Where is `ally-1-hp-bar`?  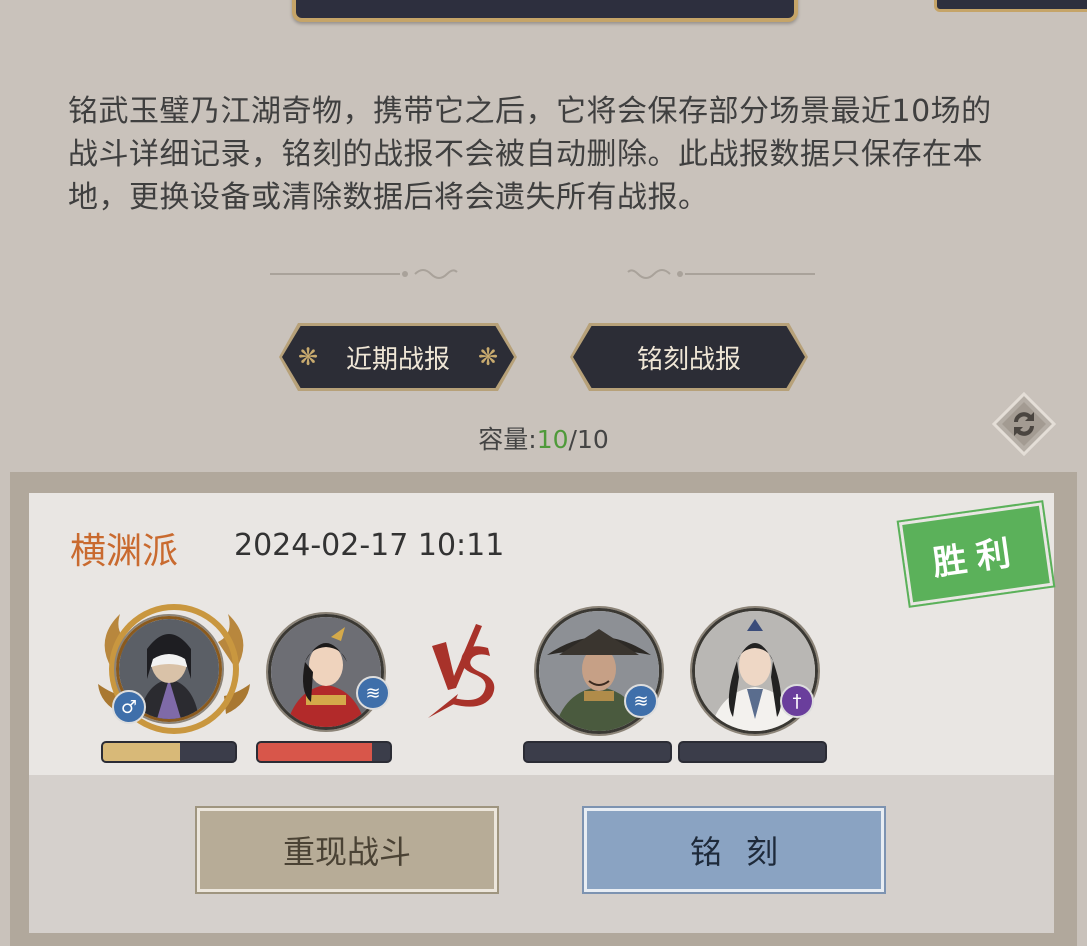 ally-1-hp-bar is located at coordinates (169, 752).